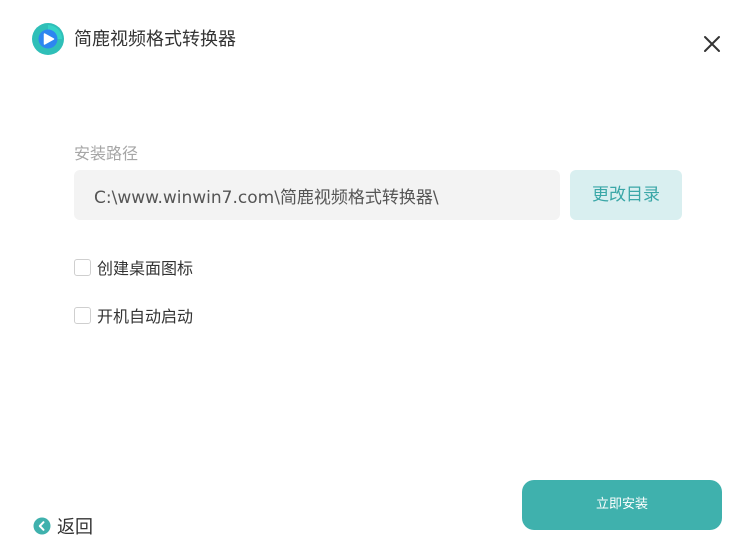 The height and width of the screenshot is (554, 754). I want to click on install-path-input, so click(317, 195).